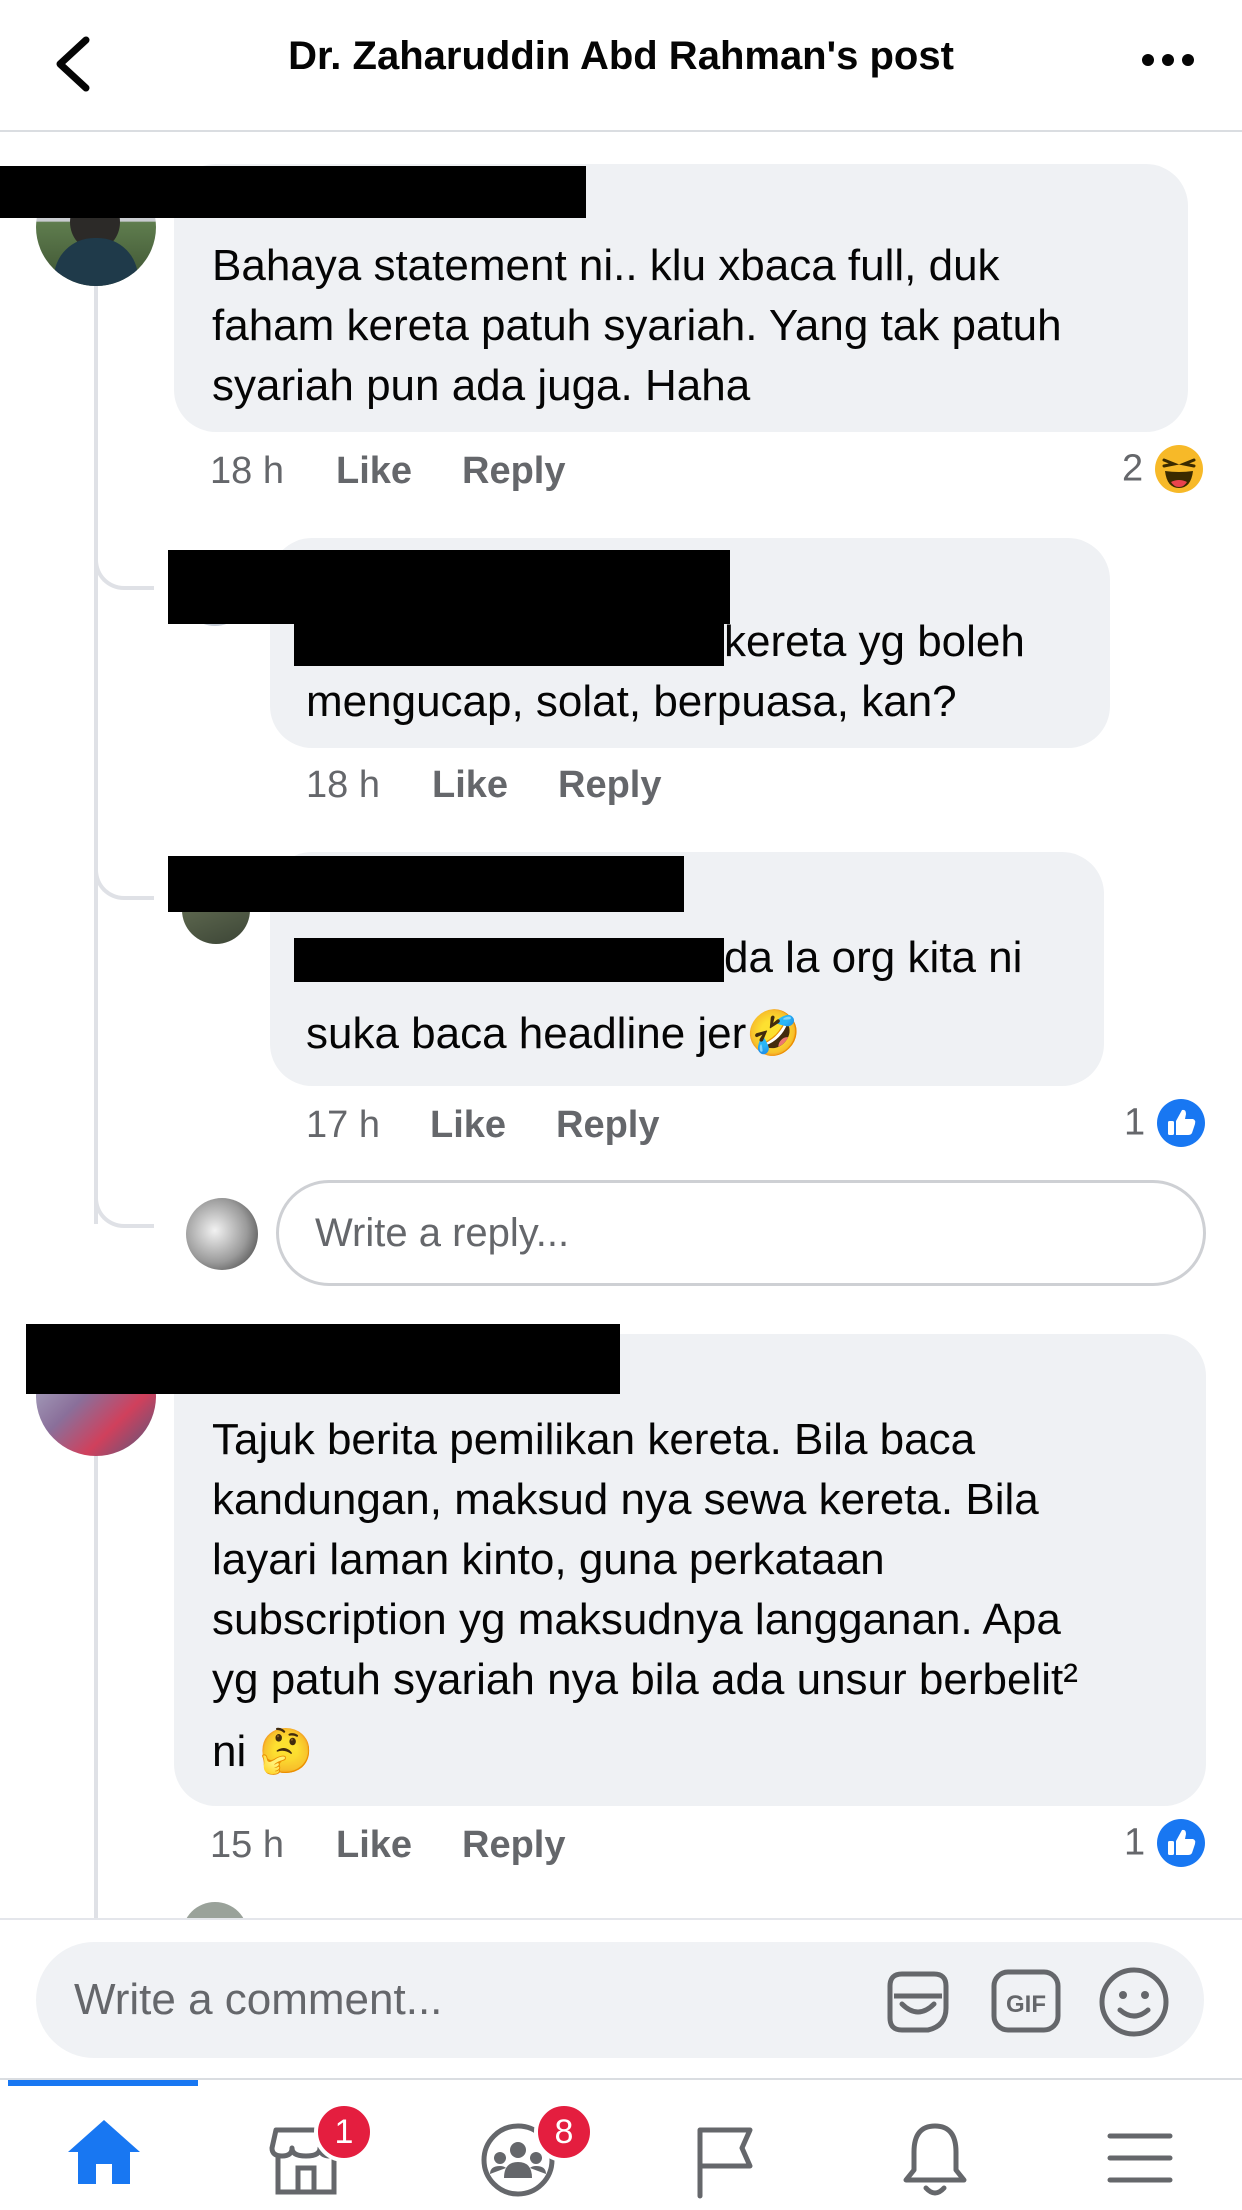  I want to click on pages-flag-icon, so click(725, 2160).